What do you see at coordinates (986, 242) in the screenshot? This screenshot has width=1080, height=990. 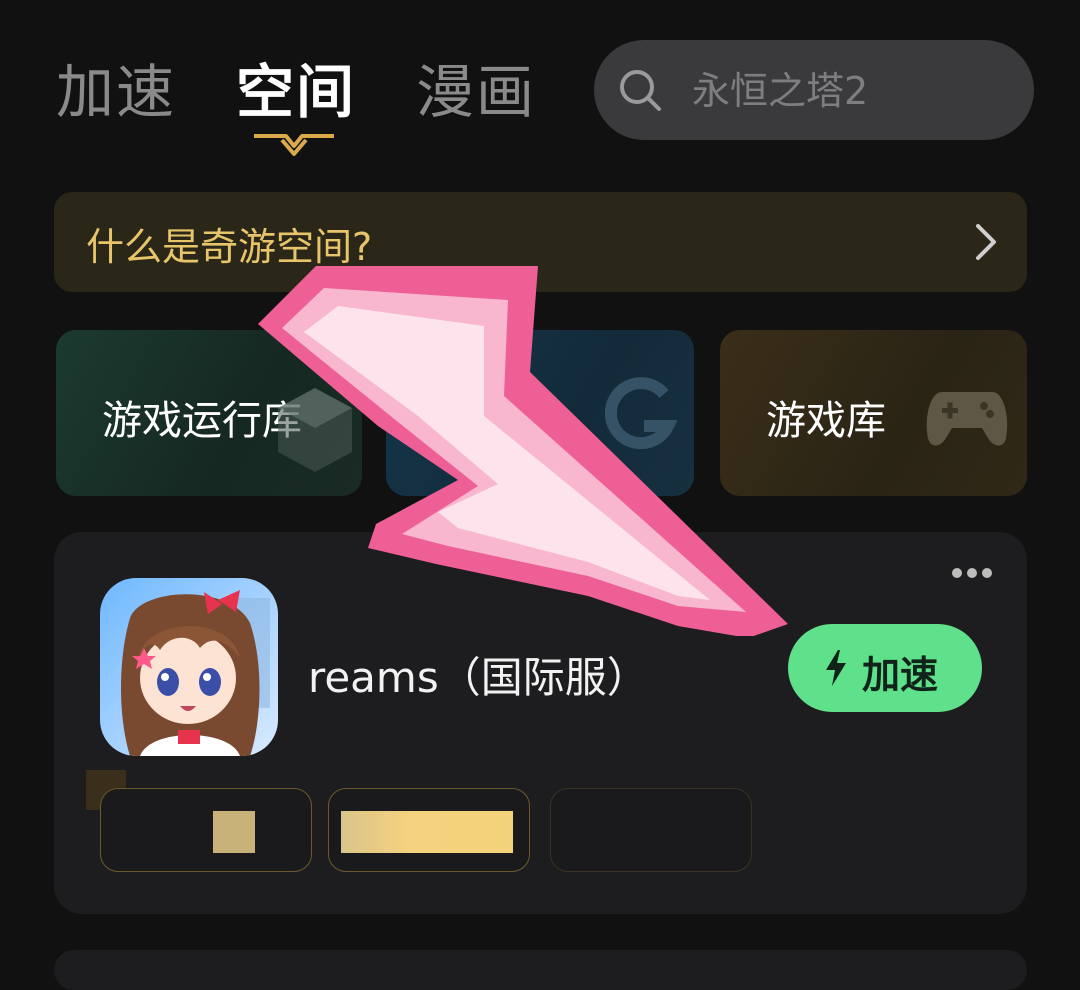 I see `chevron-right-icon` at bounding box center [986, 242].